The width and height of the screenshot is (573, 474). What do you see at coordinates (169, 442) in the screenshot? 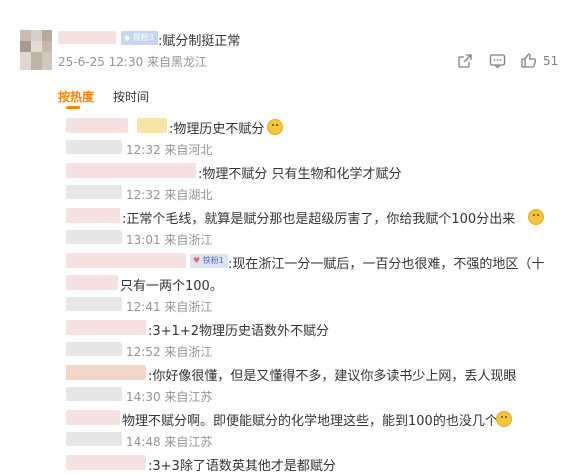
I see `reply-meta: 14:48 来自江苏` at bounding box center [169, 442].